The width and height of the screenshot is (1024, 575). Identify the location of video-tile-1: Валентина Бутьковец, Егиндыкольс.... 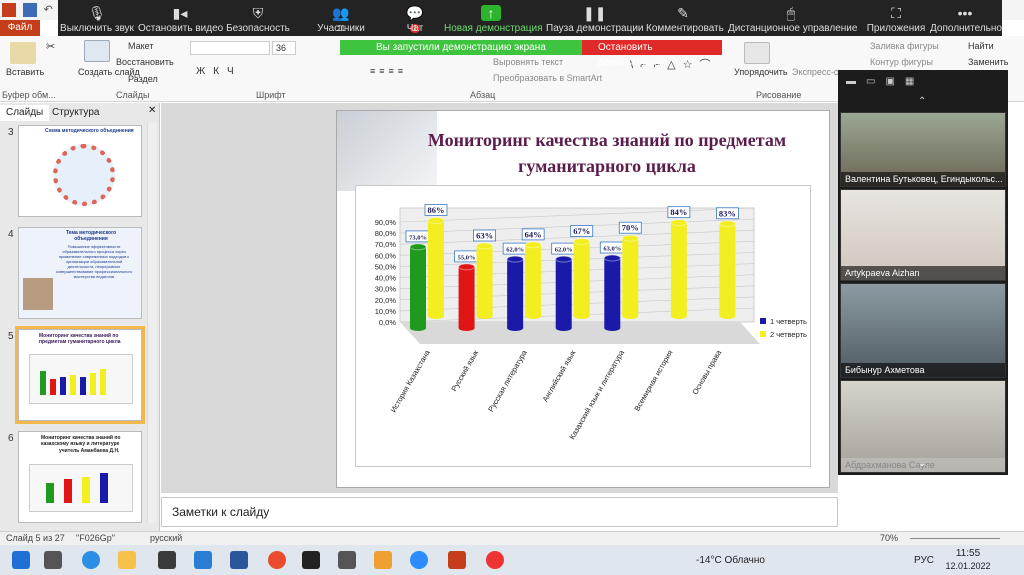
(923, 149).